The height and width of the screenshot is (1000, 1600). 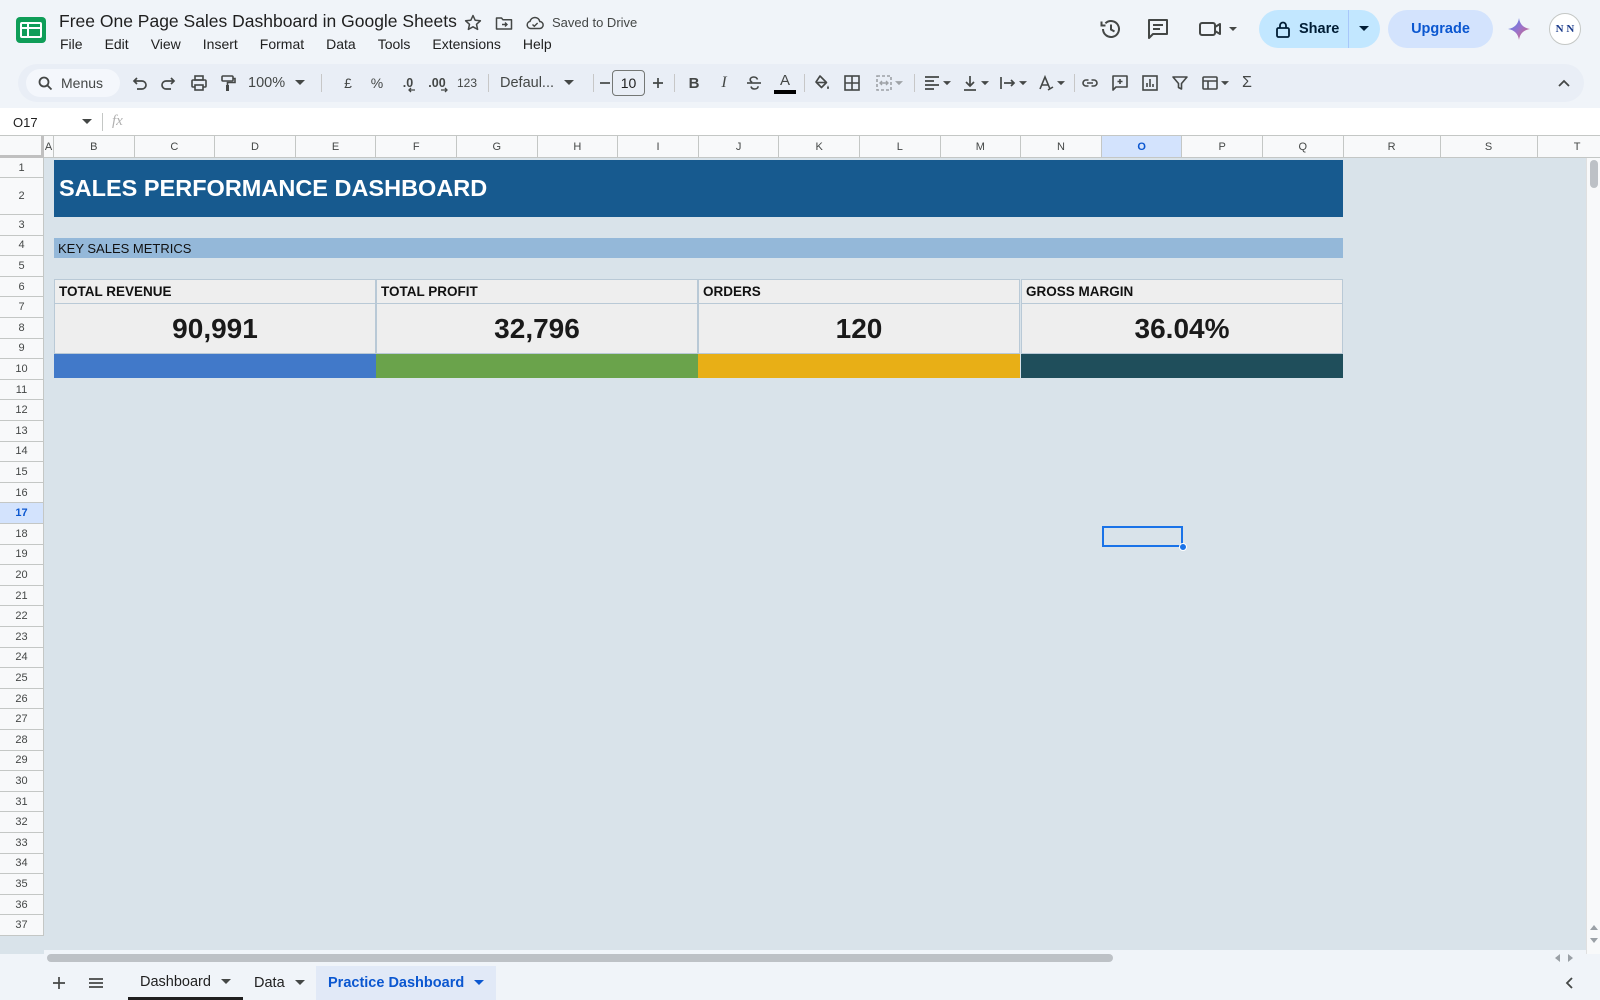 I want to click on fill-handle, so click(x=1183, y=547).